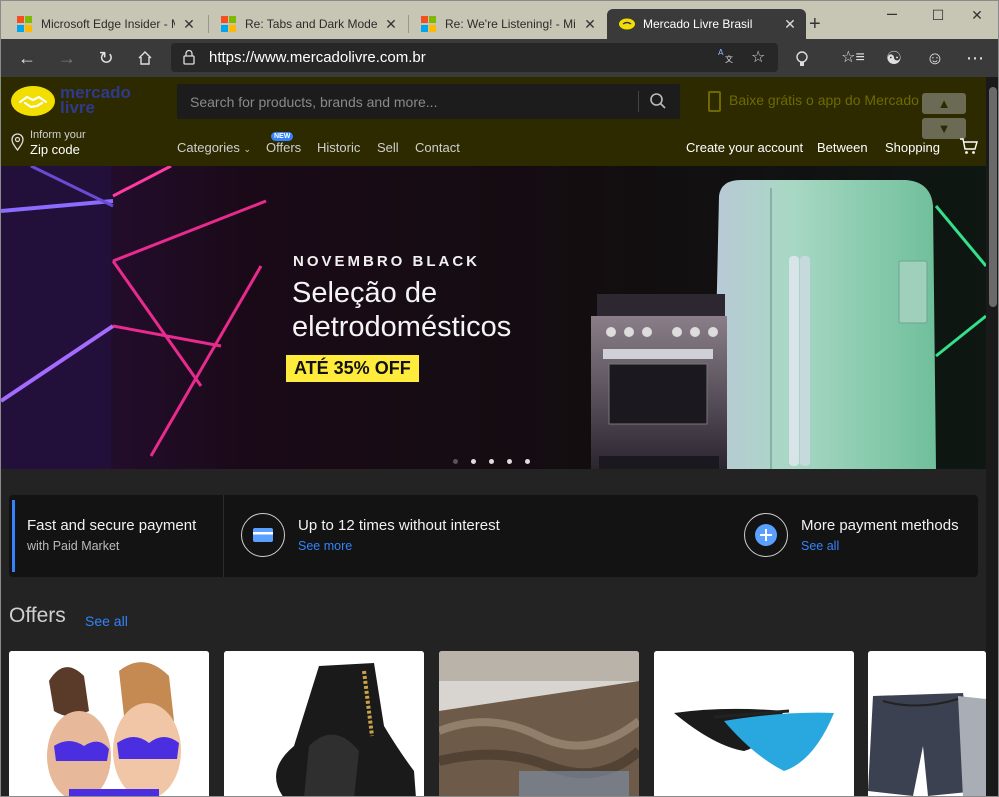  I want to click on nav-shopping: Shopping, so click(912, 147).